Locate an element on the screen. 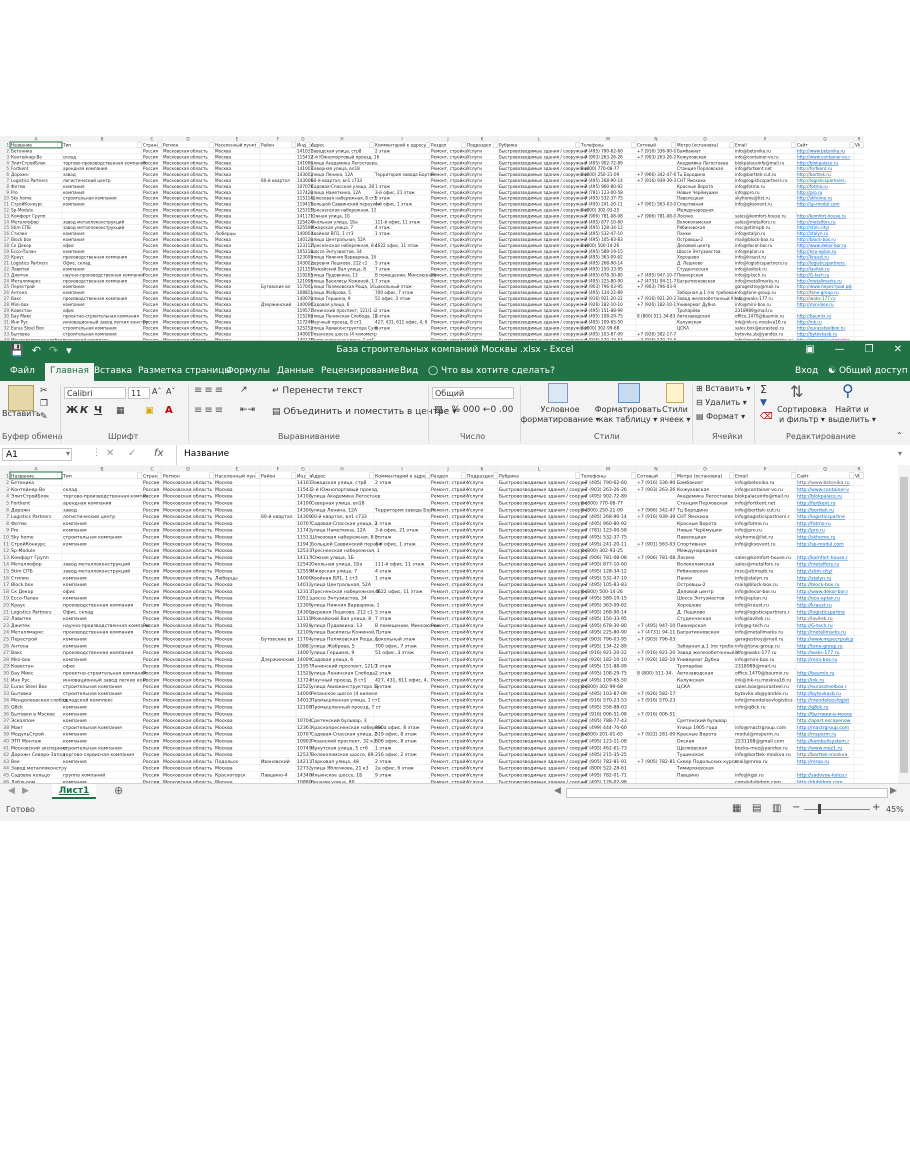  tab-page-layout: Разметка страницы is located at coordinates (185, 371).